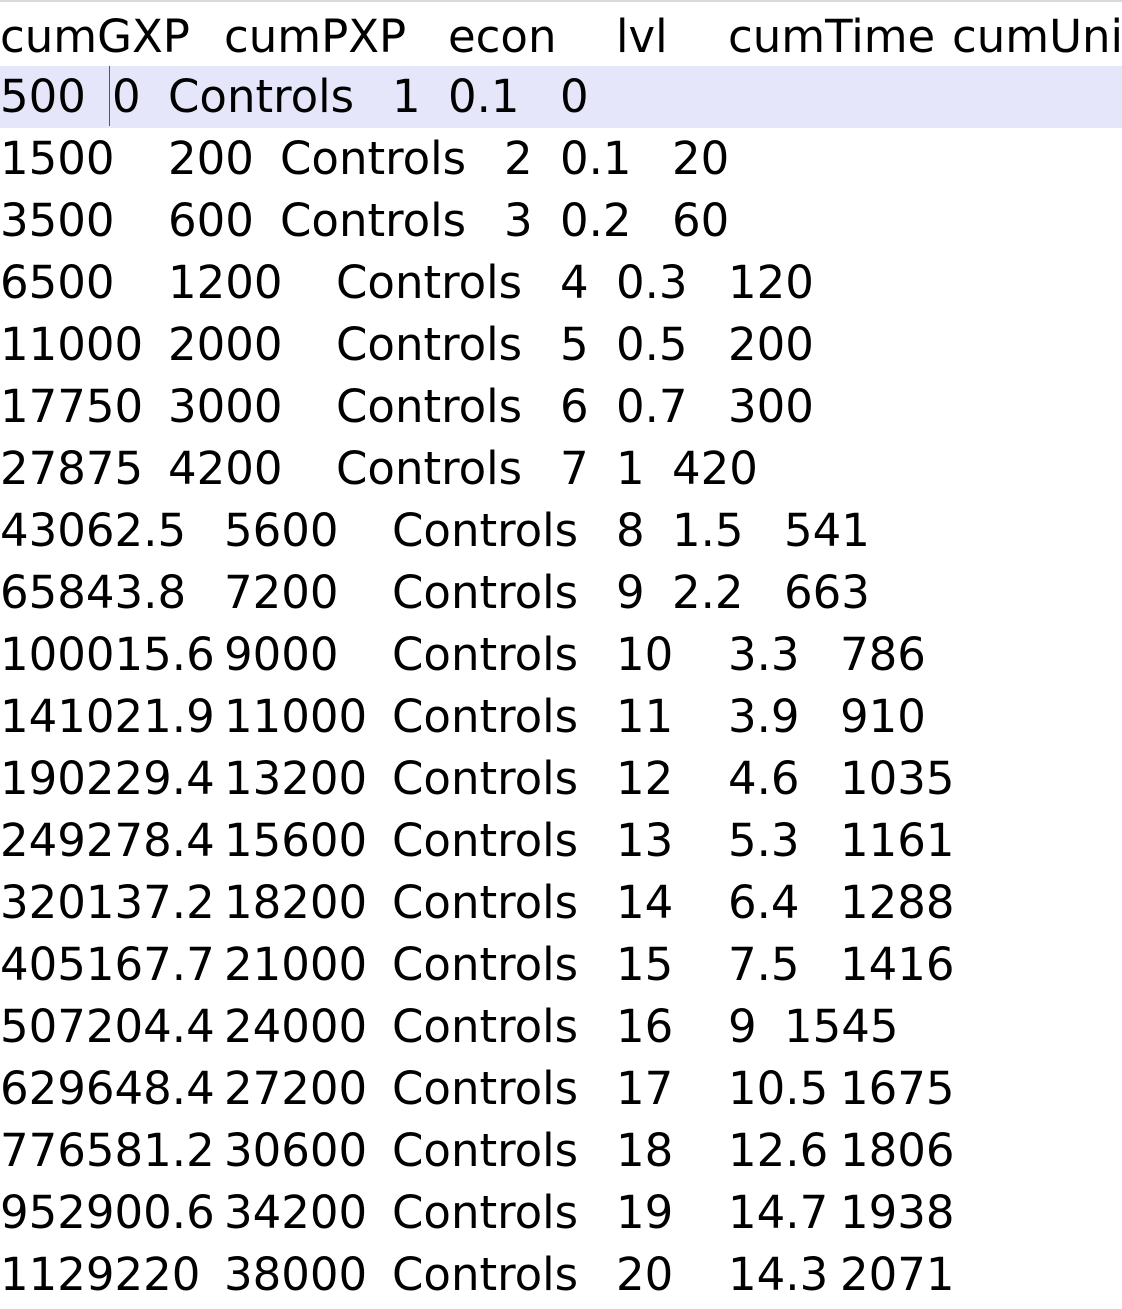 Image resolution: width=1122 pixels, height=1309 pixels. What do you see at coordinates (561, 345) in the screenshot?
I see `text-line: 11000 2000 Controls 5 0.5 200` at bounding box center [561, 345].